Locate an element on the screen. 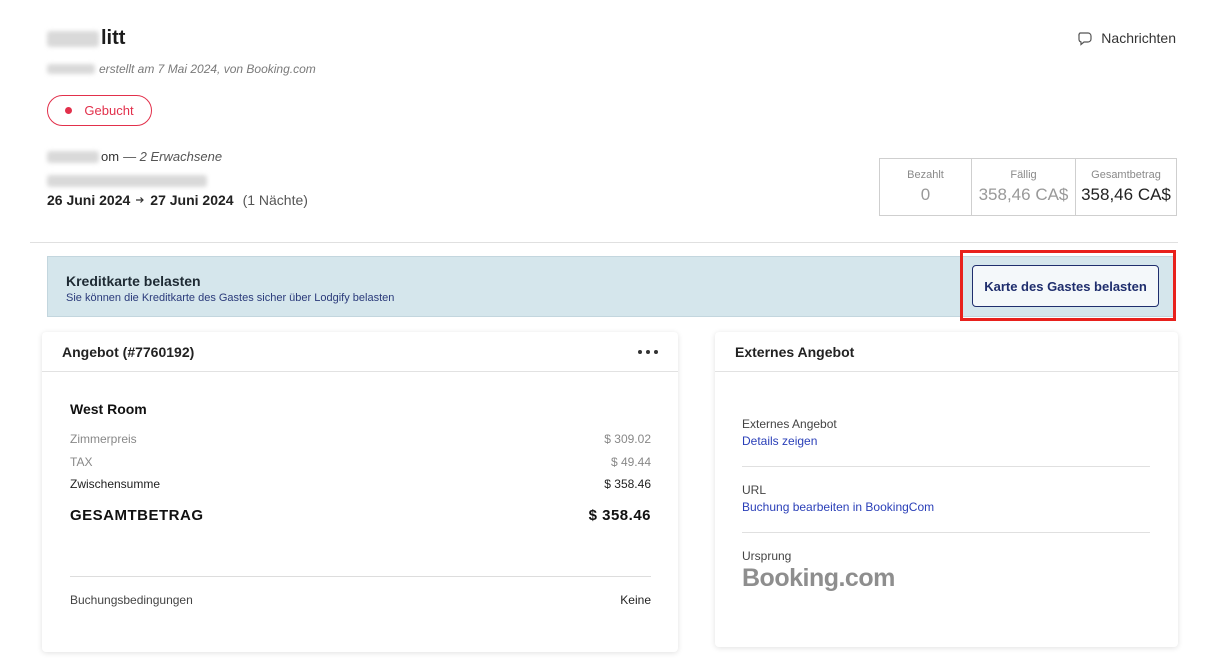 Image resolution: width=1217 pixels, height=664 pixels. nights-count: (1 Nächte) is located at coordinates (275, 200).